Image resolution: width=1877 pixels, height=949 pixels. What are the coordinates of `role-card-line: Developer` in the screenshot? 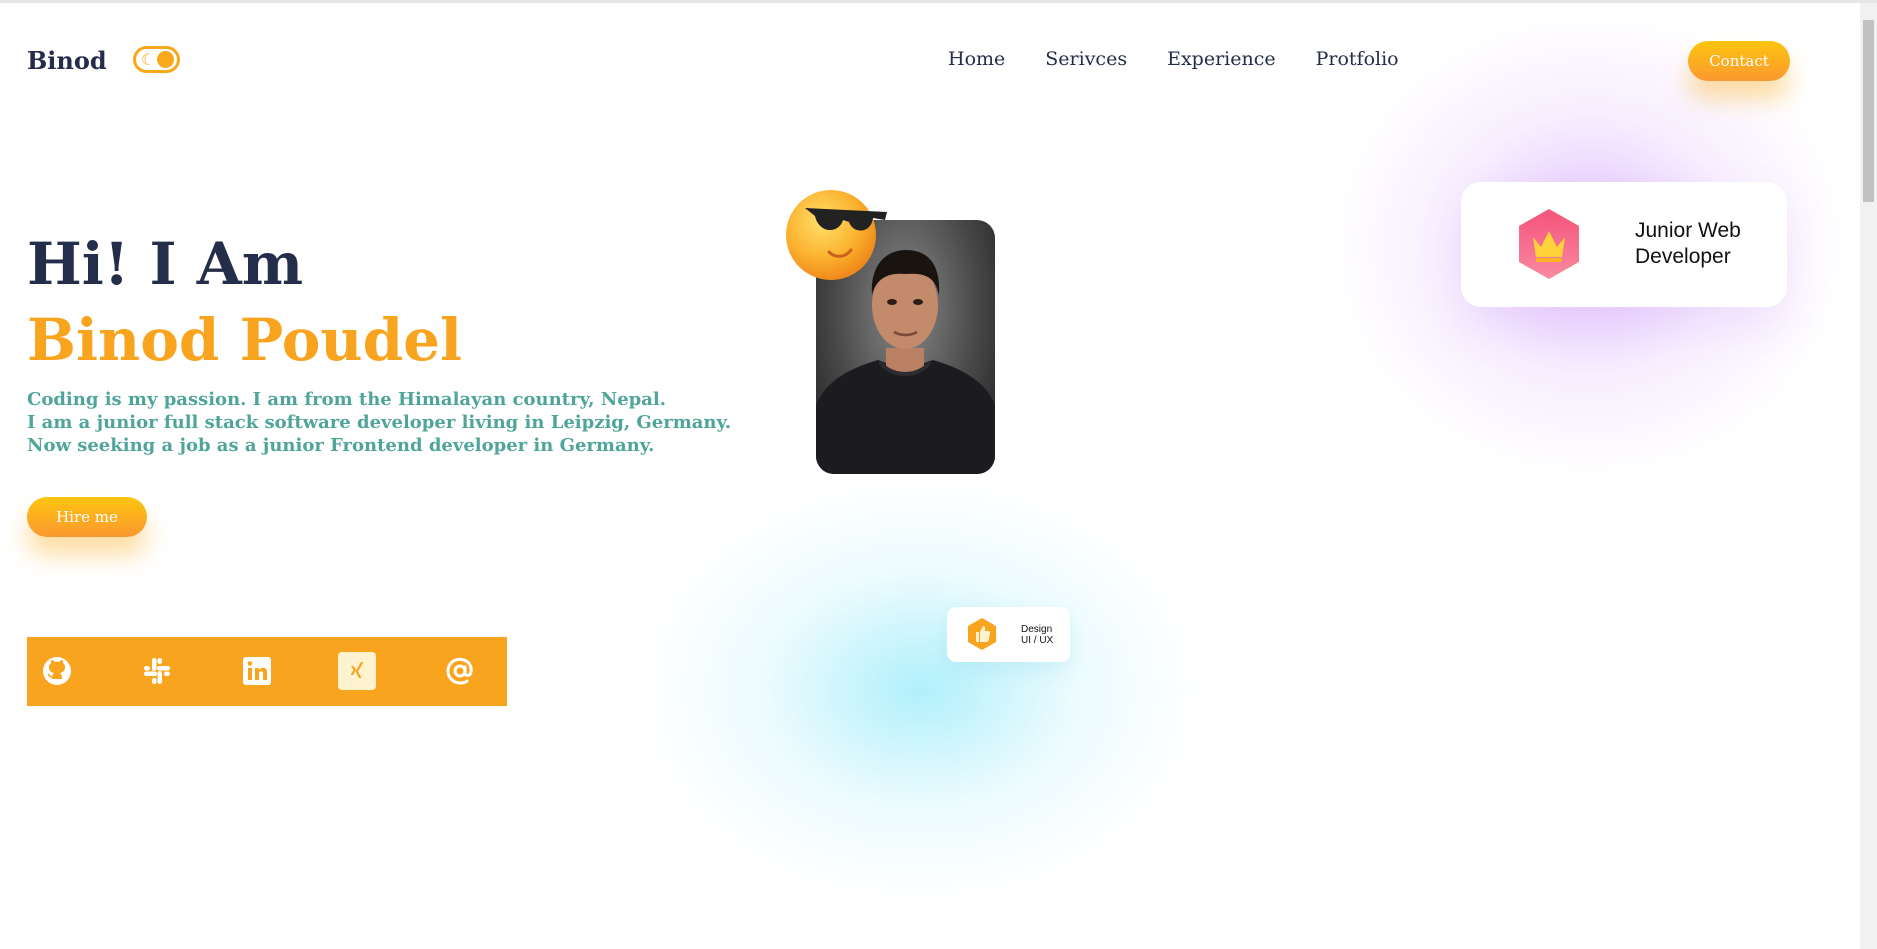 It's located at (1683, 256).